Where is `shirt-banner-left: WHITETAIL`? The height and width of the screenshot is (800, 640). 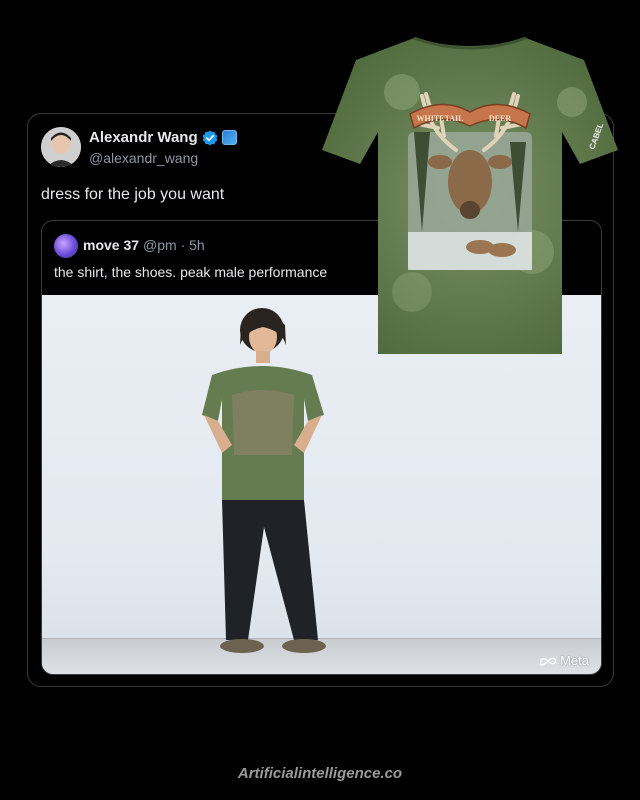
shirt-banner-left: WHITETAIL is located at coordinates (440, 118).